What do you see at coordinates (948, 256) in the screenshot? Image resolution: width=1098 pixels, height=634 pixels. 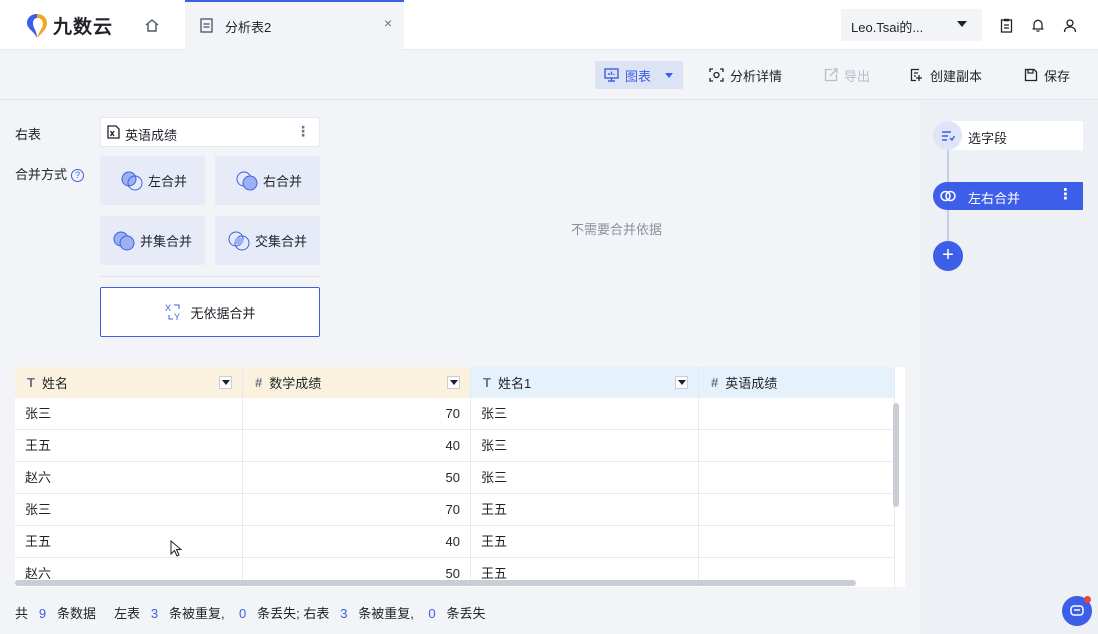 I see `add-step-button: +` at bounding box center [948, 256].